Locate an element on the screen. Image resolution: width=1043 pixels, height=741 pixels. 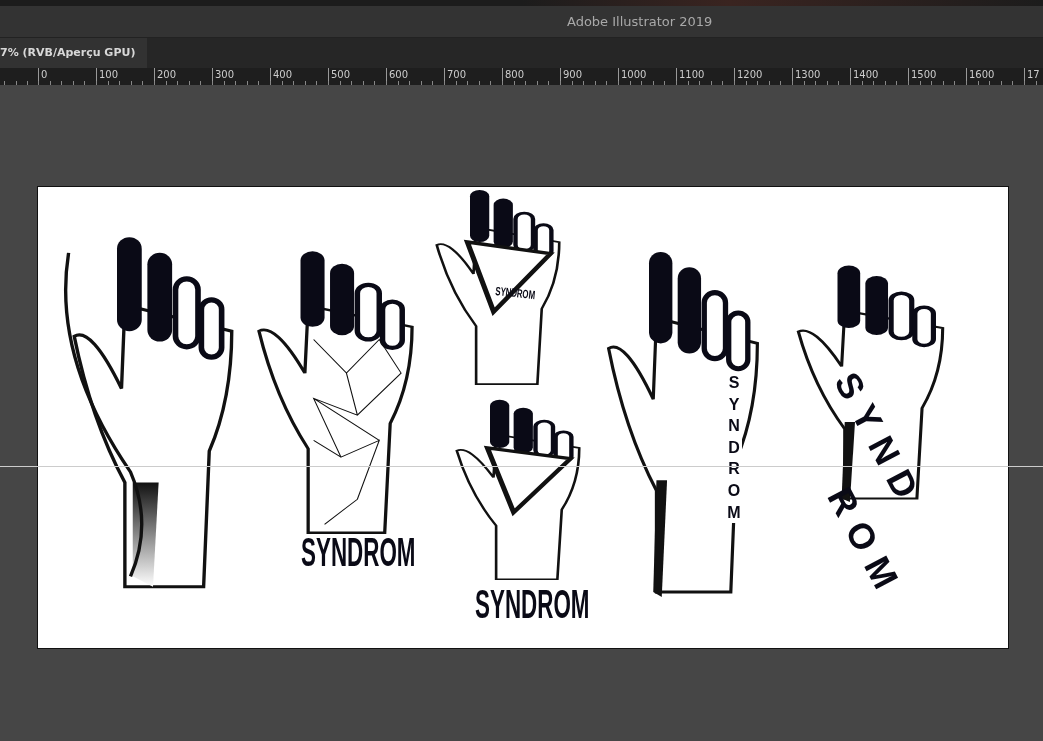
window-title: Adobe Illustrator 2019 is located at coordinates (640, 21).